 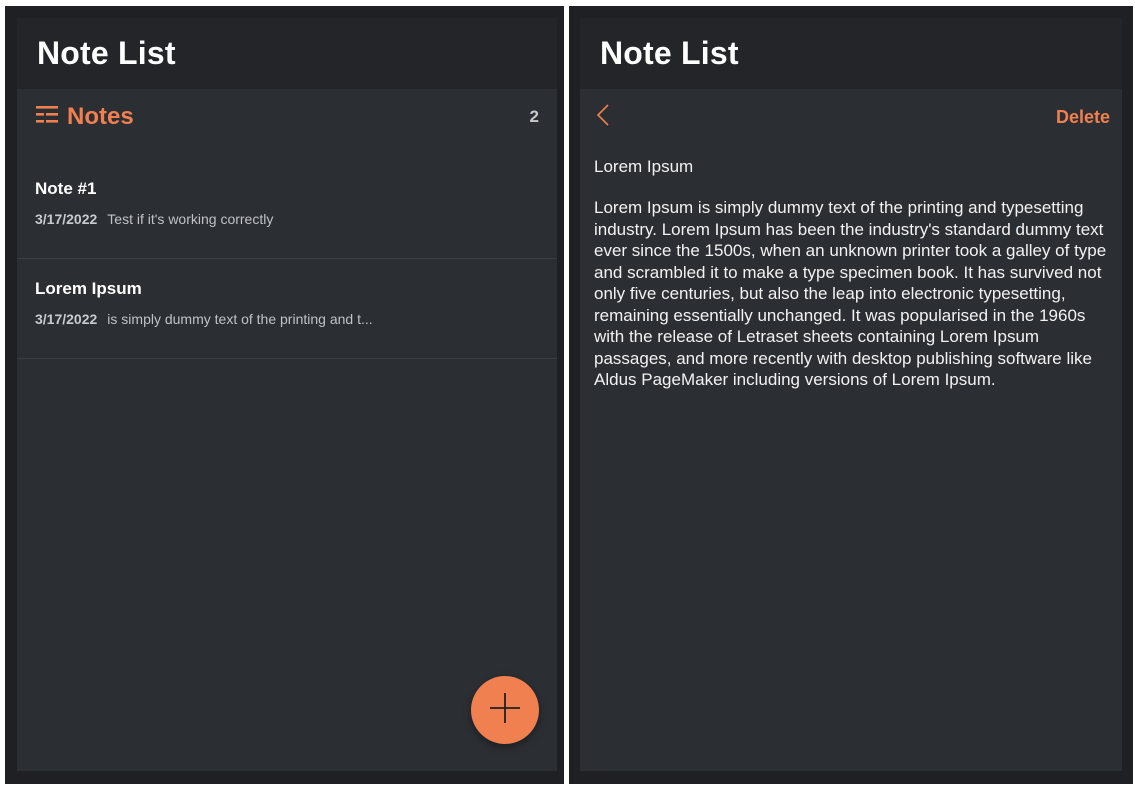 What do you see at coordinates (287, 219) in the screenshot?
I see `note-meta: 3/17/2022 Test if it's working correctly` at bounding box center [287, 219].